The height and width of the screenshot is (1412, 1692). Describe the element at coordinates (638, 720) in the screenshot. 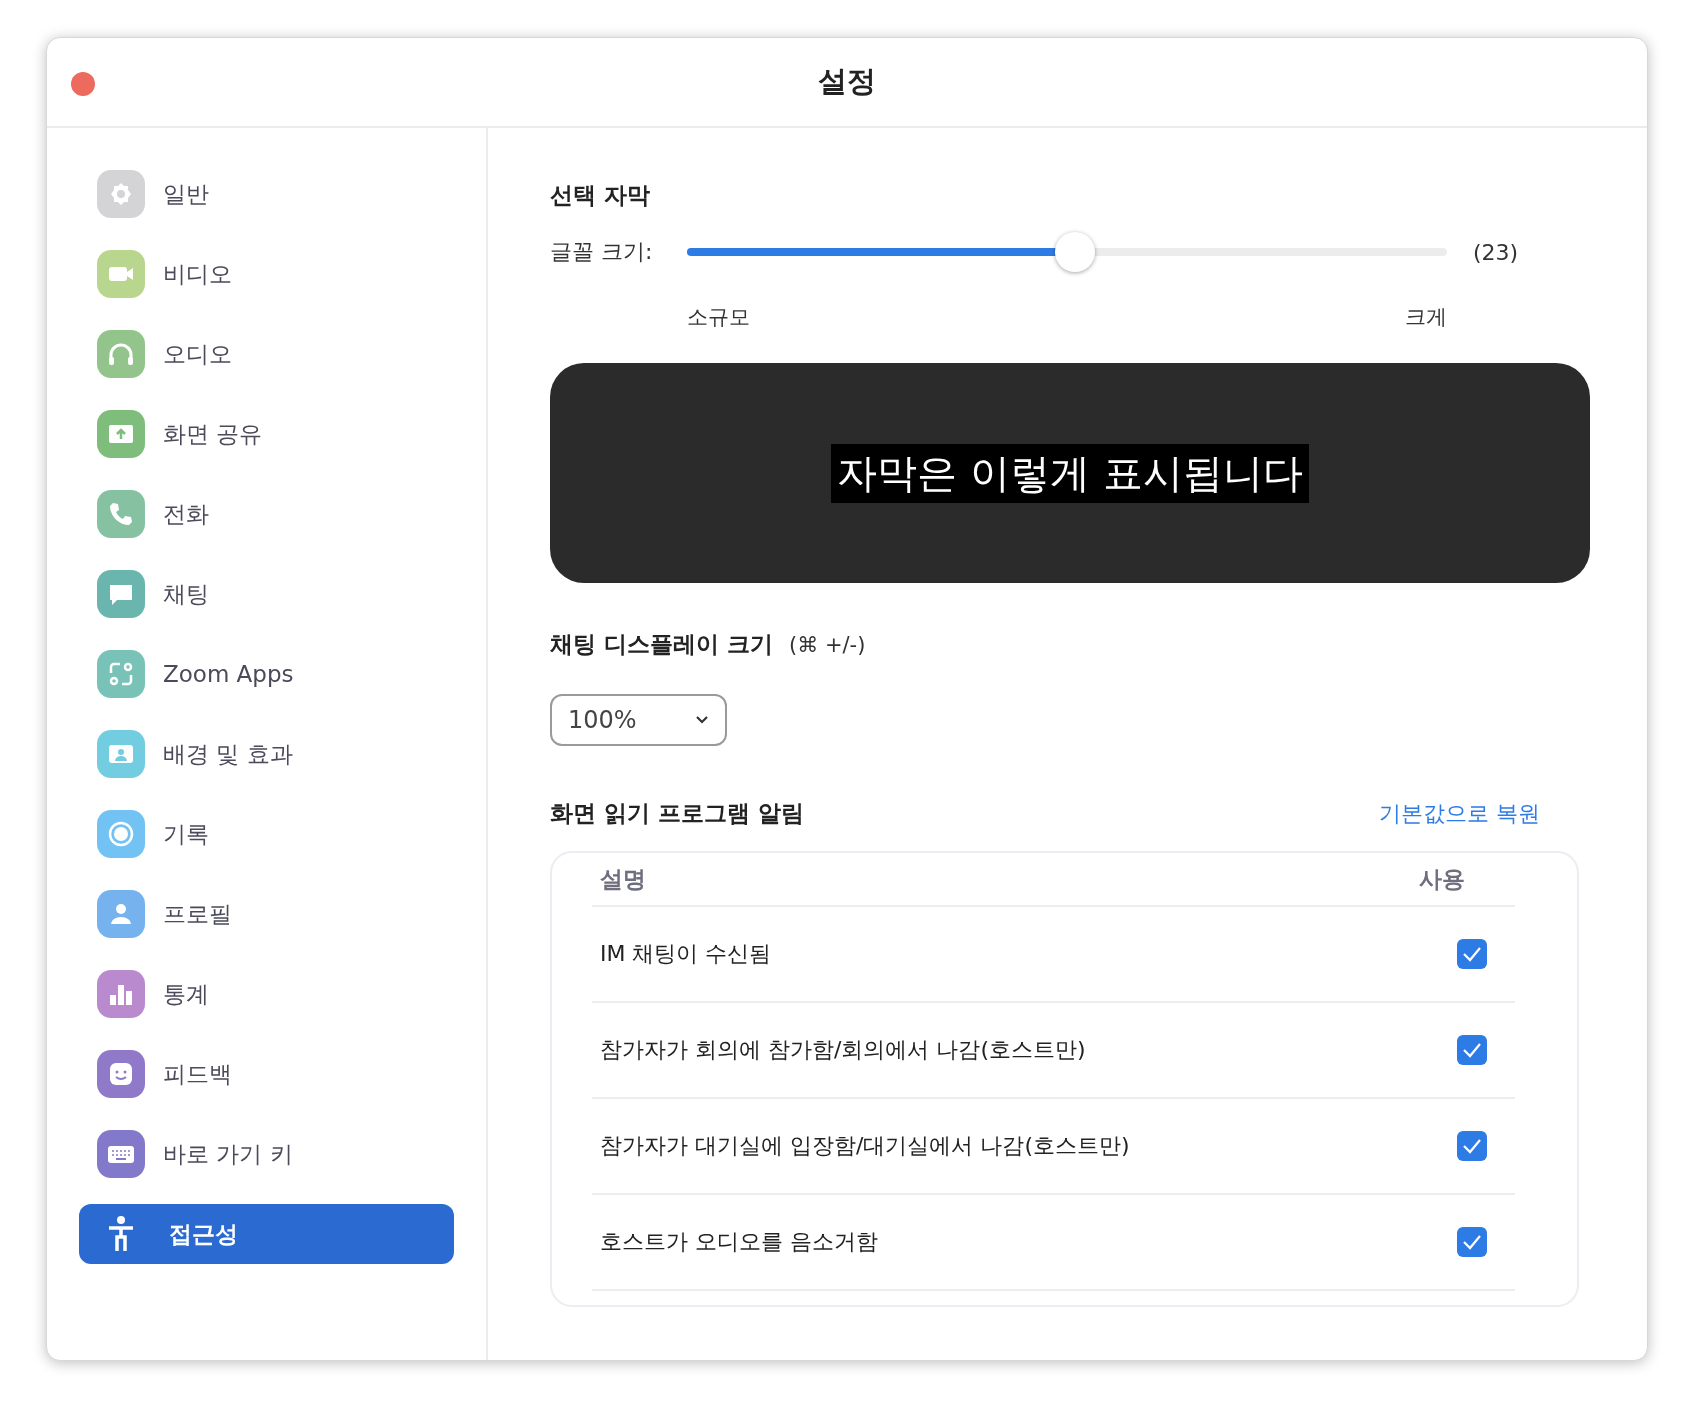

I see `chat-size-dropdown: 100%` at that location.